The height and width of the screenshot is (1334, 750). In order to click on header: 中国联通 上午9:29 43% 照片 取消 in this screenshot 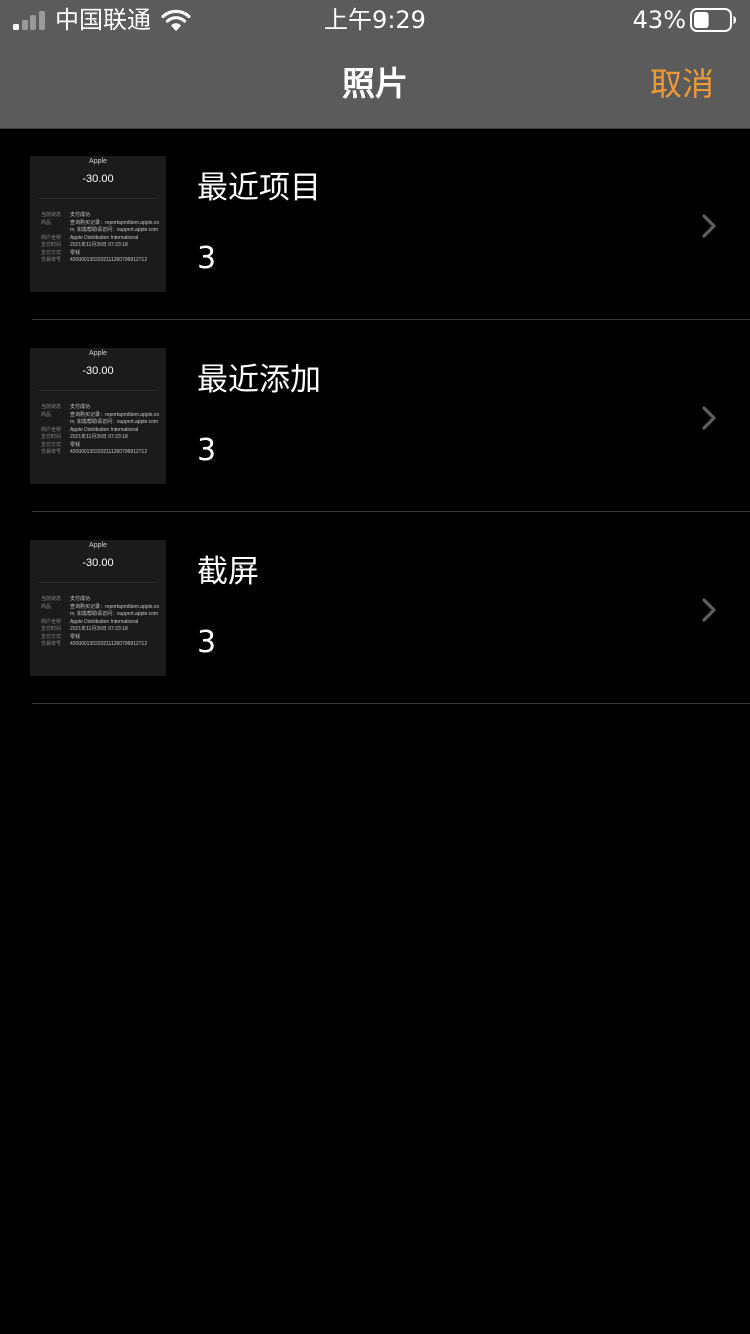, I will do `click(375, 64)`.